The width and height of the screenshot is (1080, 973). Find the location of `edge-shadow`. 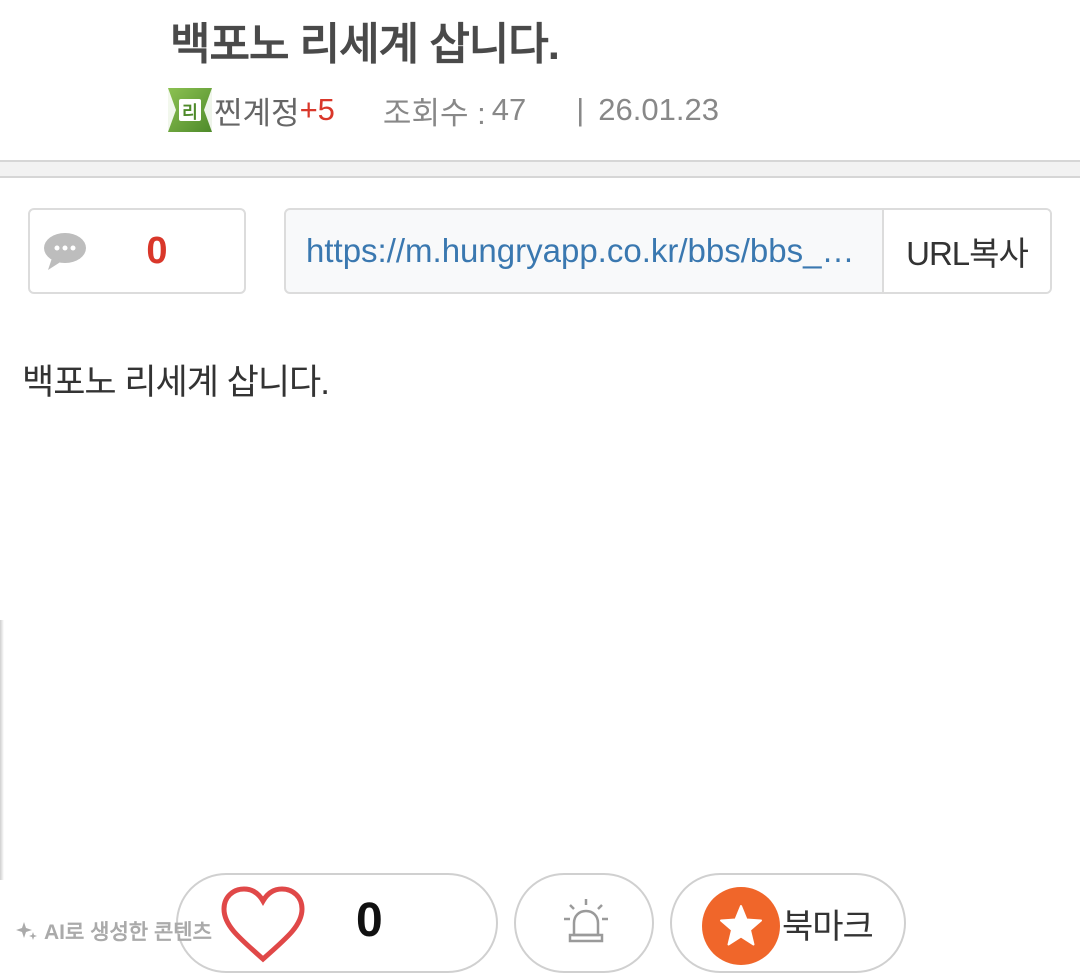

edge-shadow is located at coordinates (2, 750).